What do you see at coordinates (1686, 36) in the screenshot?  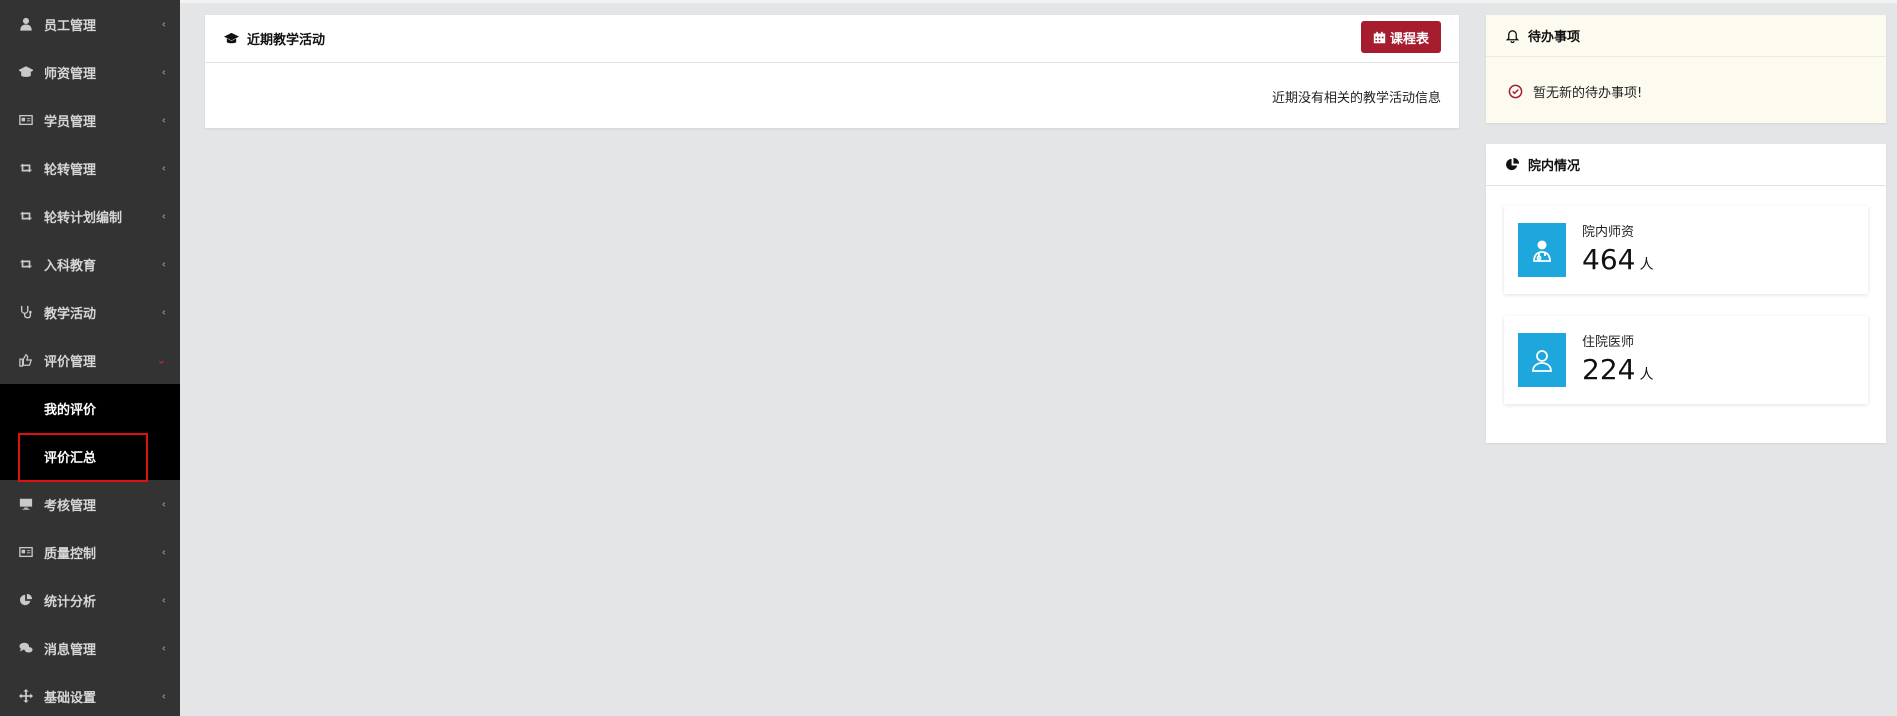 I see `panel-header: 待办事项` at bounding box center [1686, 36].